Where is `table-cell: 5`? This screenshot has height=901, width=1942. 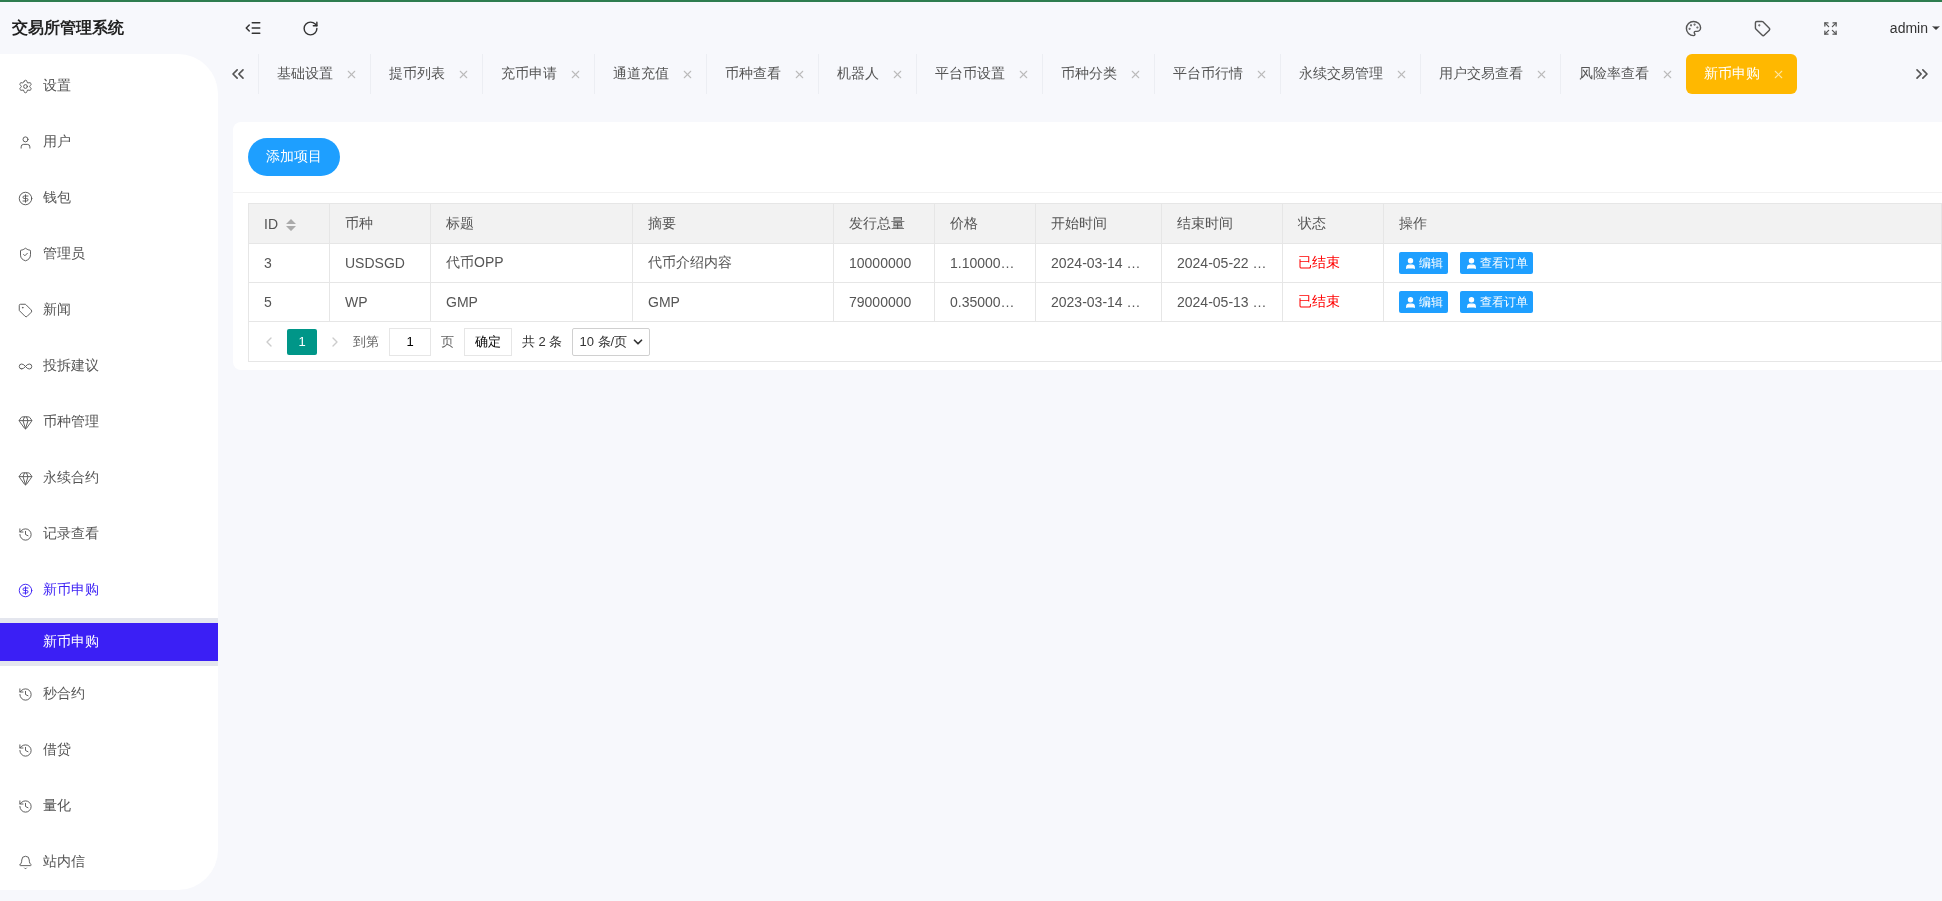
table-cell: 5 is located at coordinates (289, 302).